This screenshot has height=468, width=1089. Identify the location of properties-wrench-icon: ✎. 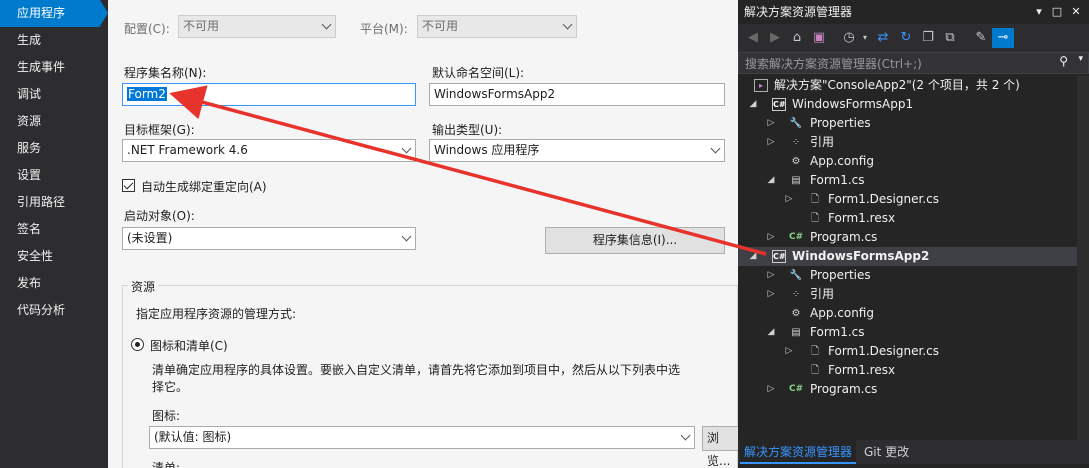
(981, 38).